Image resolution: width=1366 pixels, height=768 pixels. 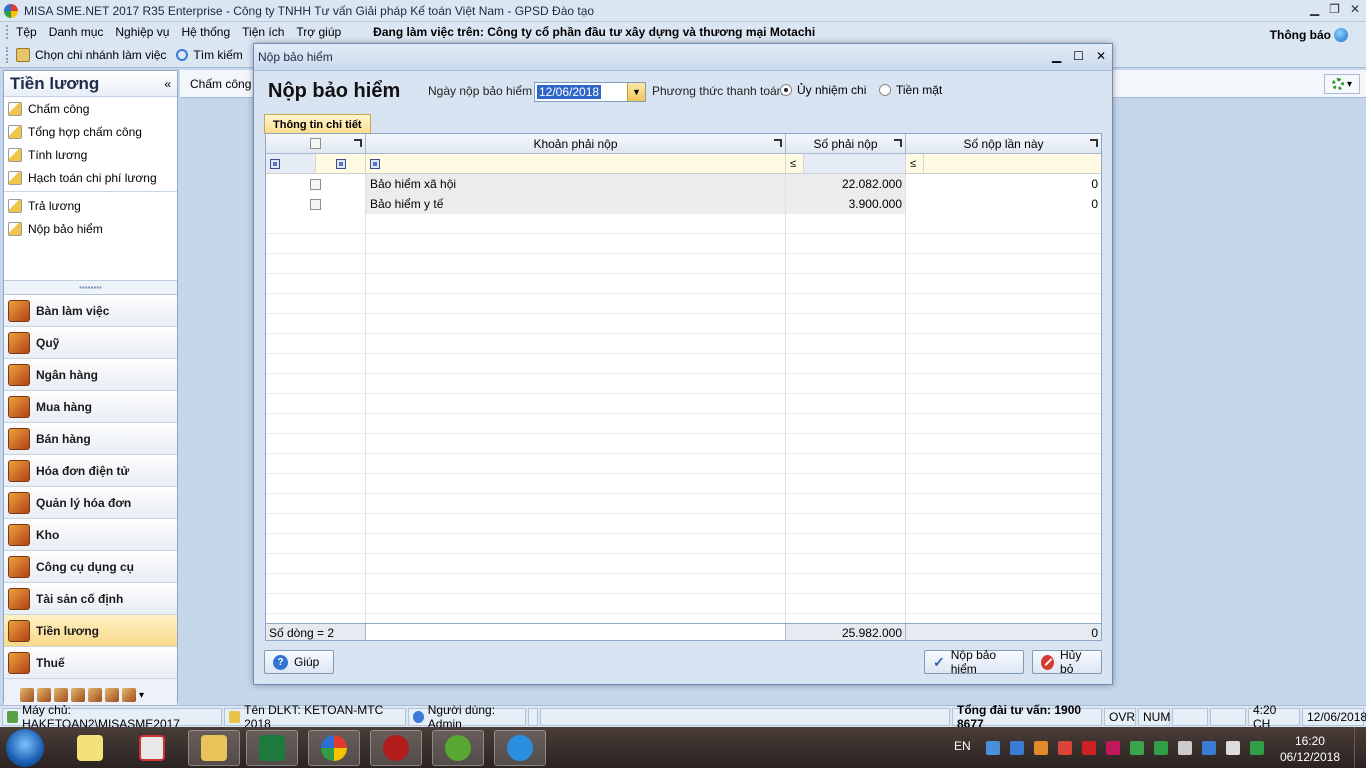 I want to click on menu-help: Trợ giúp, so click(x=318, y=32).